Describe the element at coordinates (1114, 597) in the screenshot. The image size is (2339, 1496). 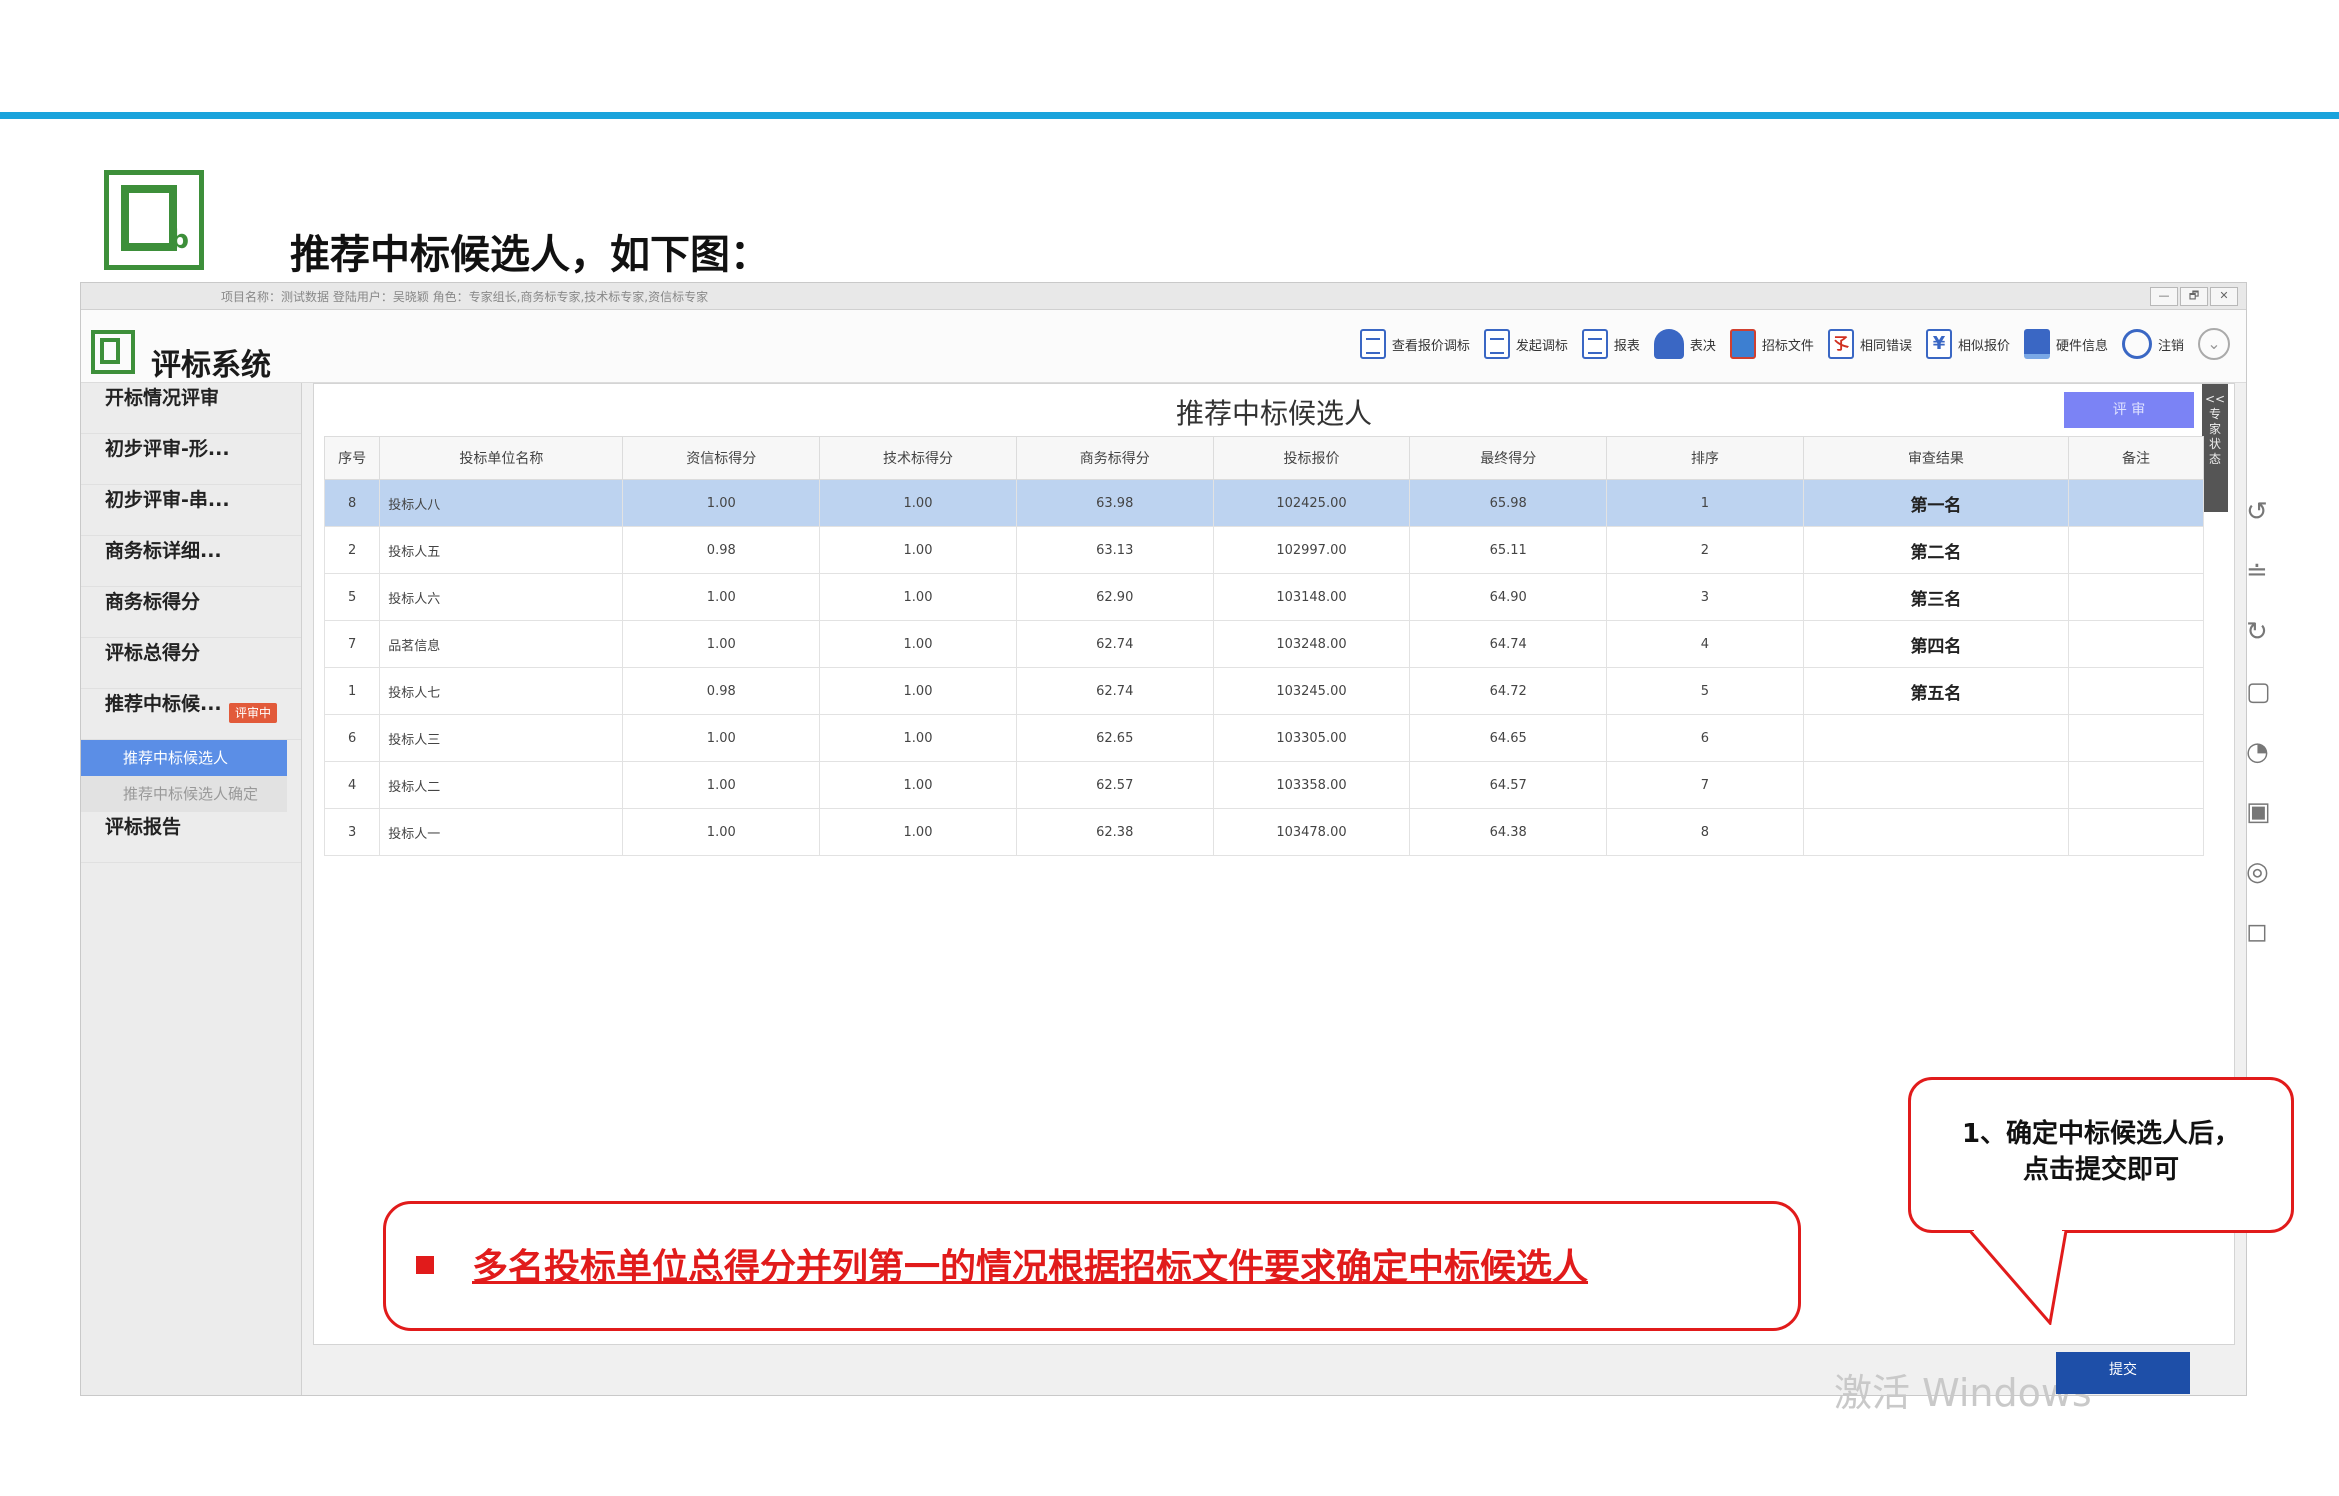
I see `table-cell-c3: 62.90` at that location.